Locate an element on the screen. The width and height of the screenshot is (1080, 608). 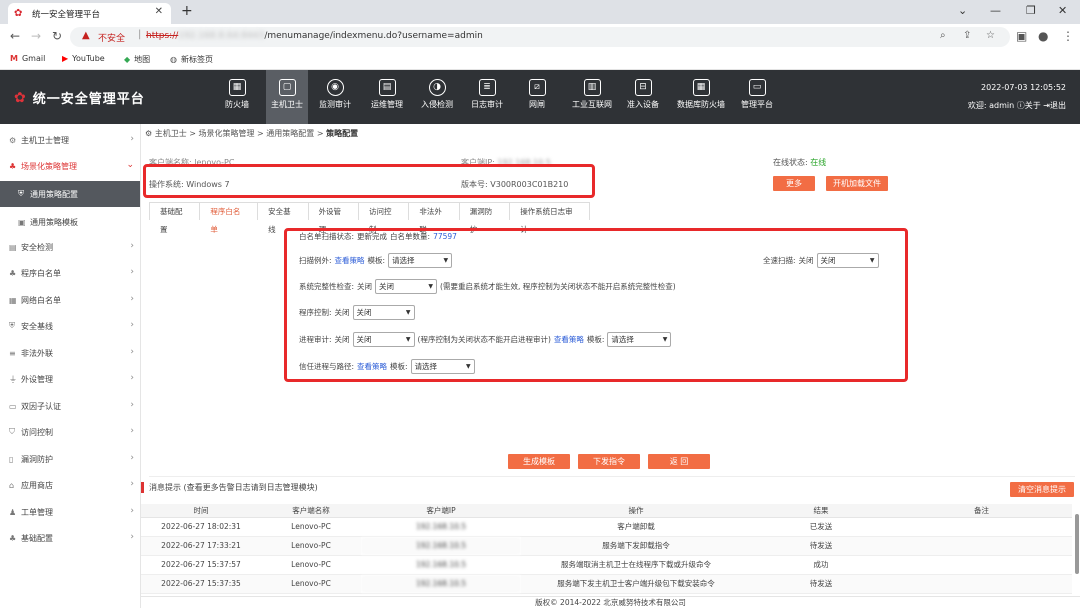
shield-icon: ⛨ is located at coordinates (12, 325).